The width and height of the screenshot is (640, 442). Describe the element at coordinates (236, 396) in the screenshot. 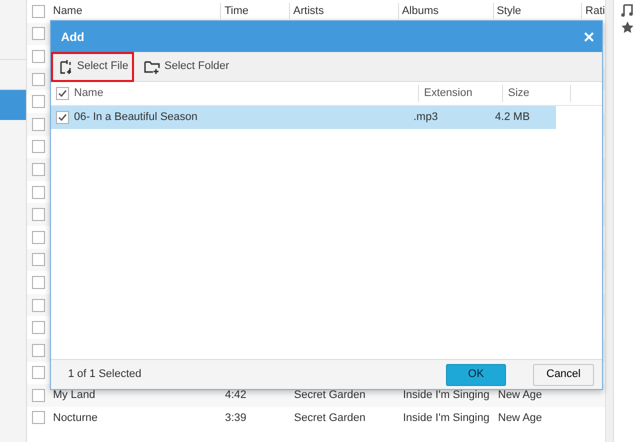

I see `table-cell-text: 4:42` at that location.